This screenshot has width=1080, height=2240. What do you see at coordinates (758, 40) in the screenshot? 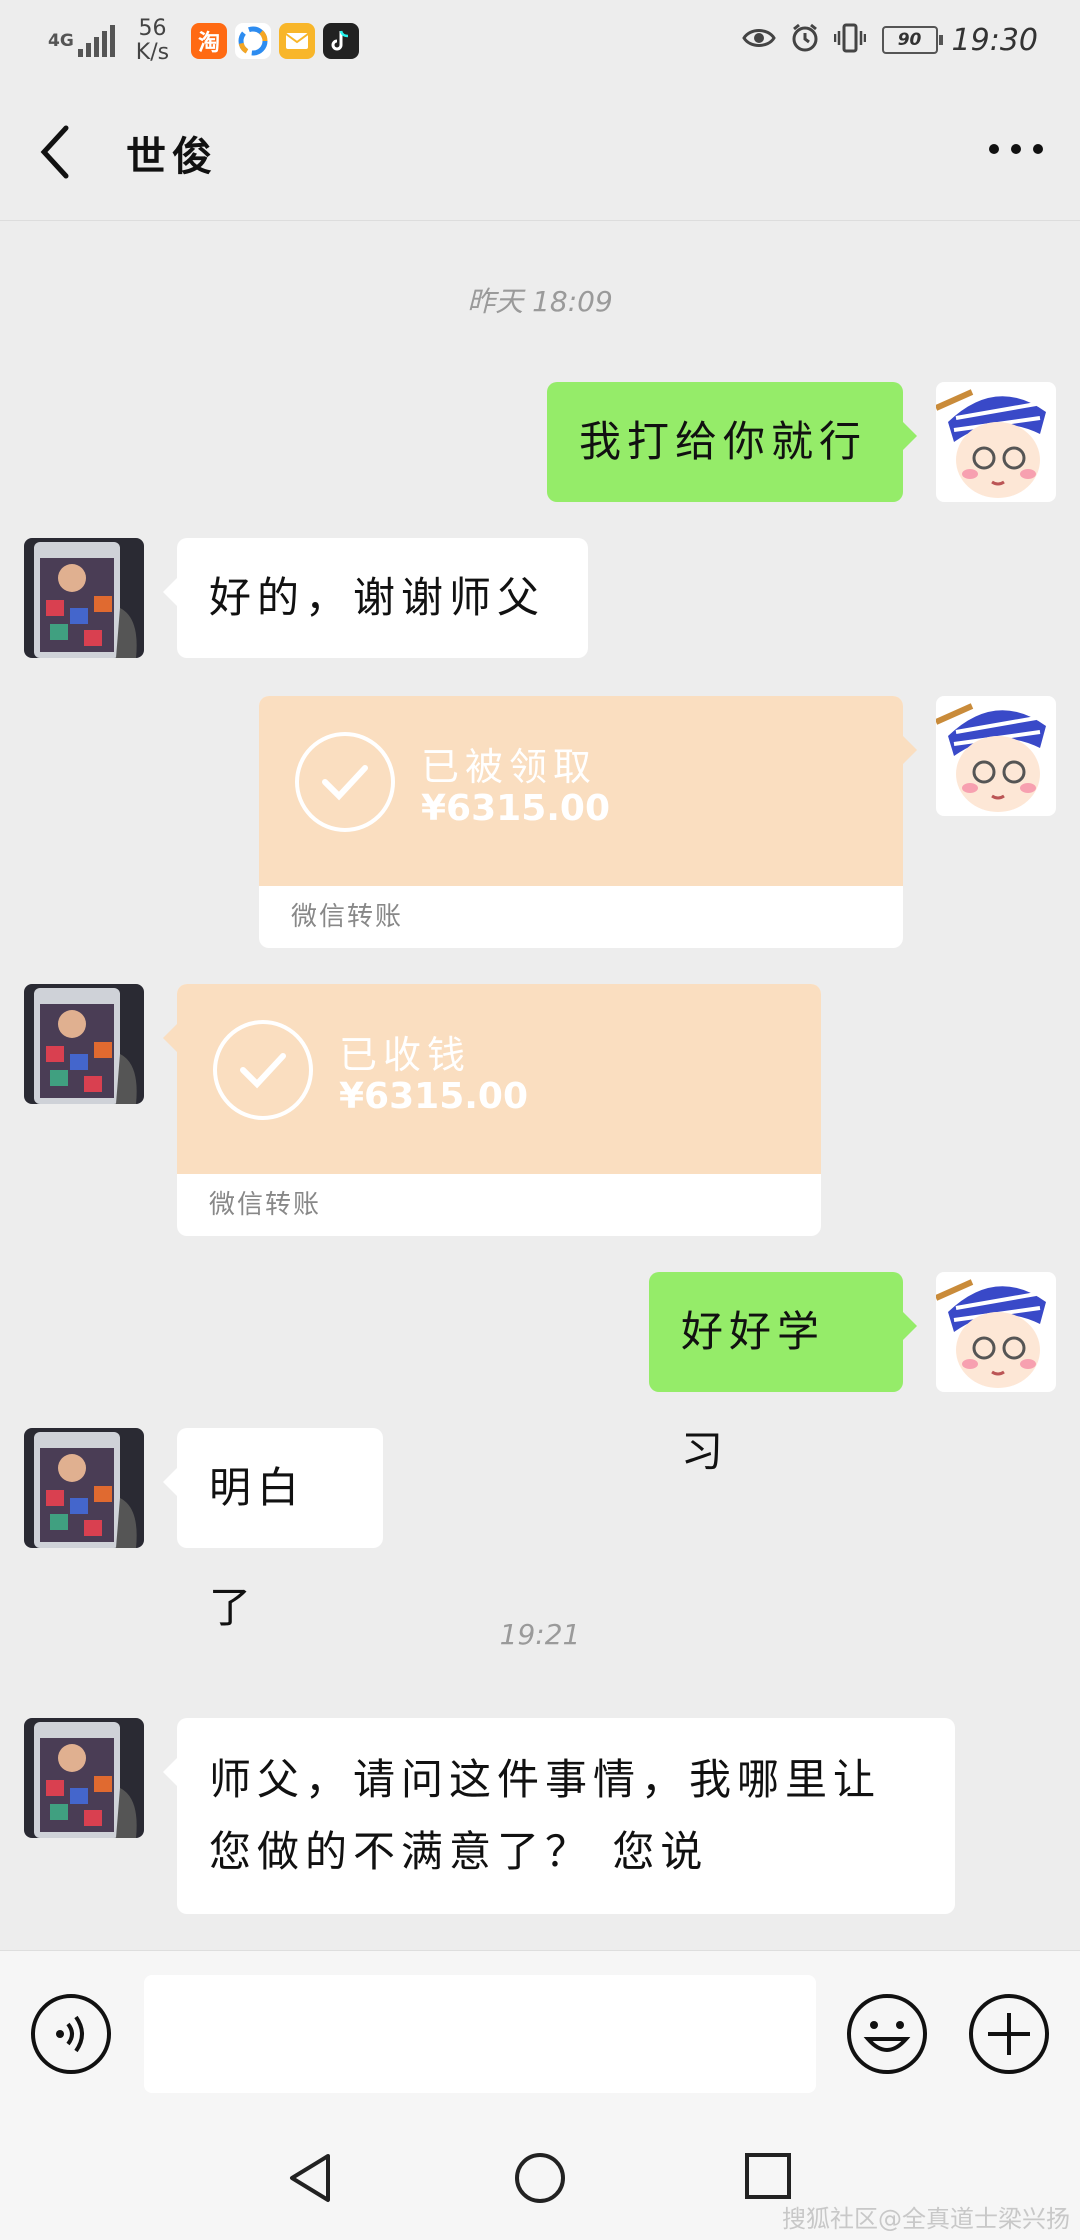
I see `eye-icon` at bounding box center [758, 40].